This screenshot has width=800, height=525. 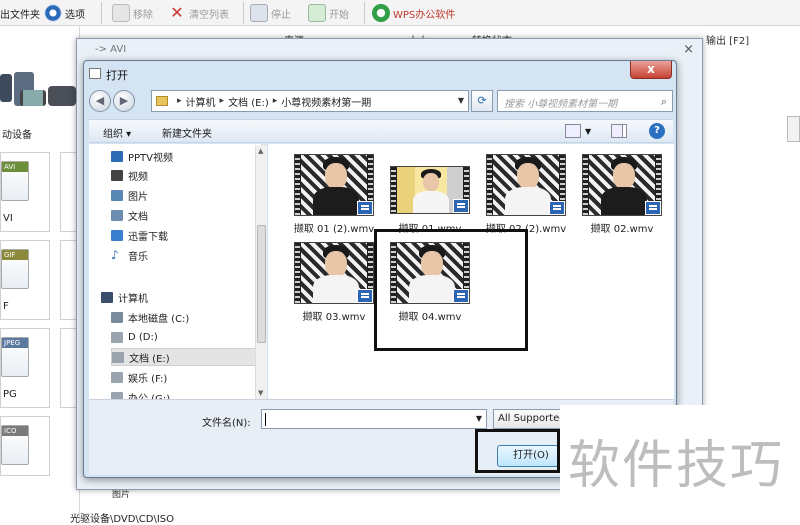 I want to click on search-input: 搜索 小尊视频素材第一期 ⌕, so click(x=585, y=101).